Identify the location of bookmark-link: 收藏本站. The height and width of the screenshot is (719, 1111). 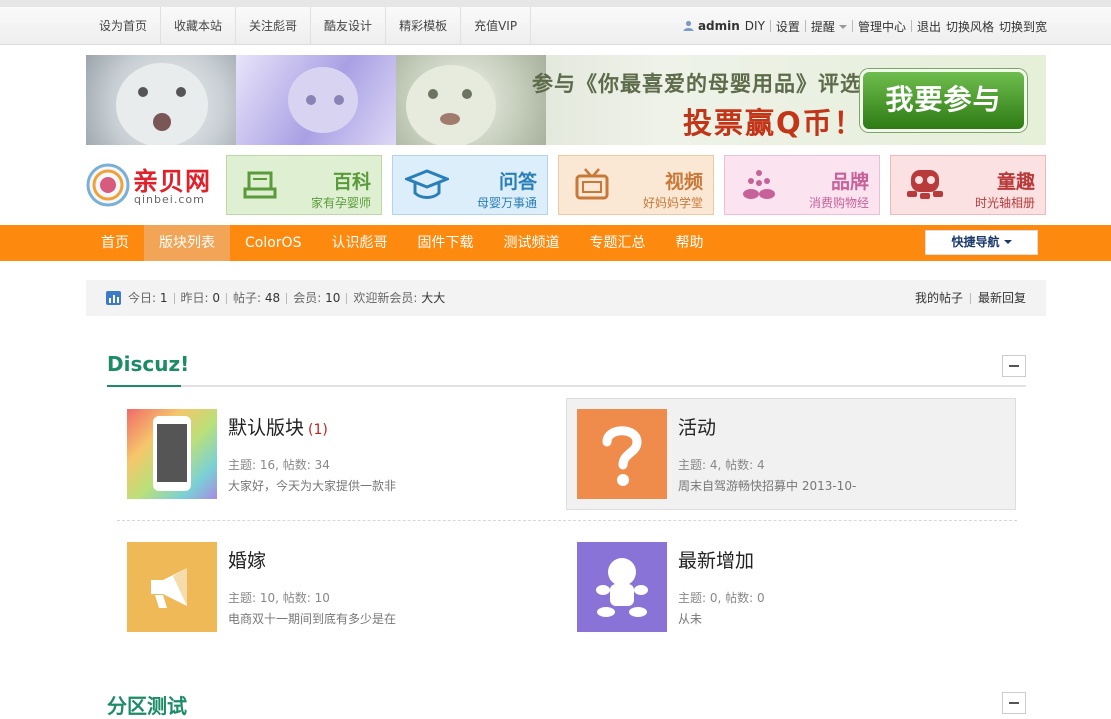
(199, 26).